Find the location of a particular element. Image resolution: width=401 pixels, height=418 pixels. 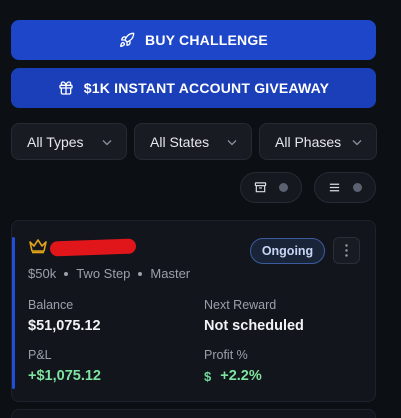

balance-value: $51,075.12 is located at coordinates (64, 326).